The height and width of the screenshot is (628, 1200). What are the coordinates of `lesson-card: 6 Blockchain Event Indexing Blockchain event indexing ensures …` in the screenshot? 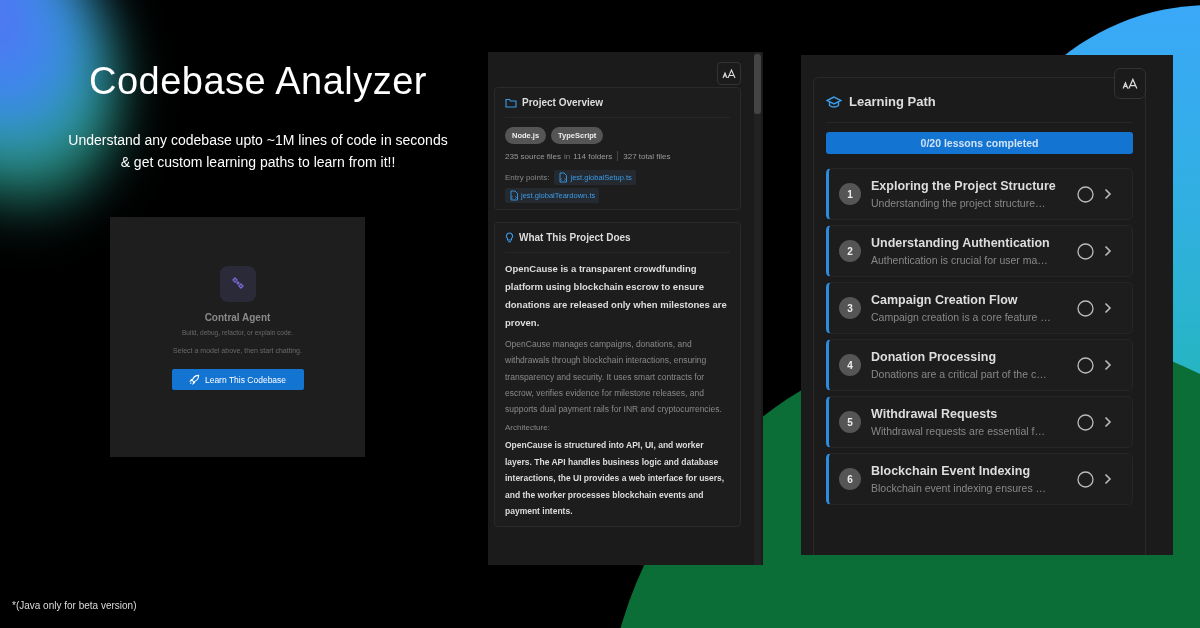 It's located at (979, 479).